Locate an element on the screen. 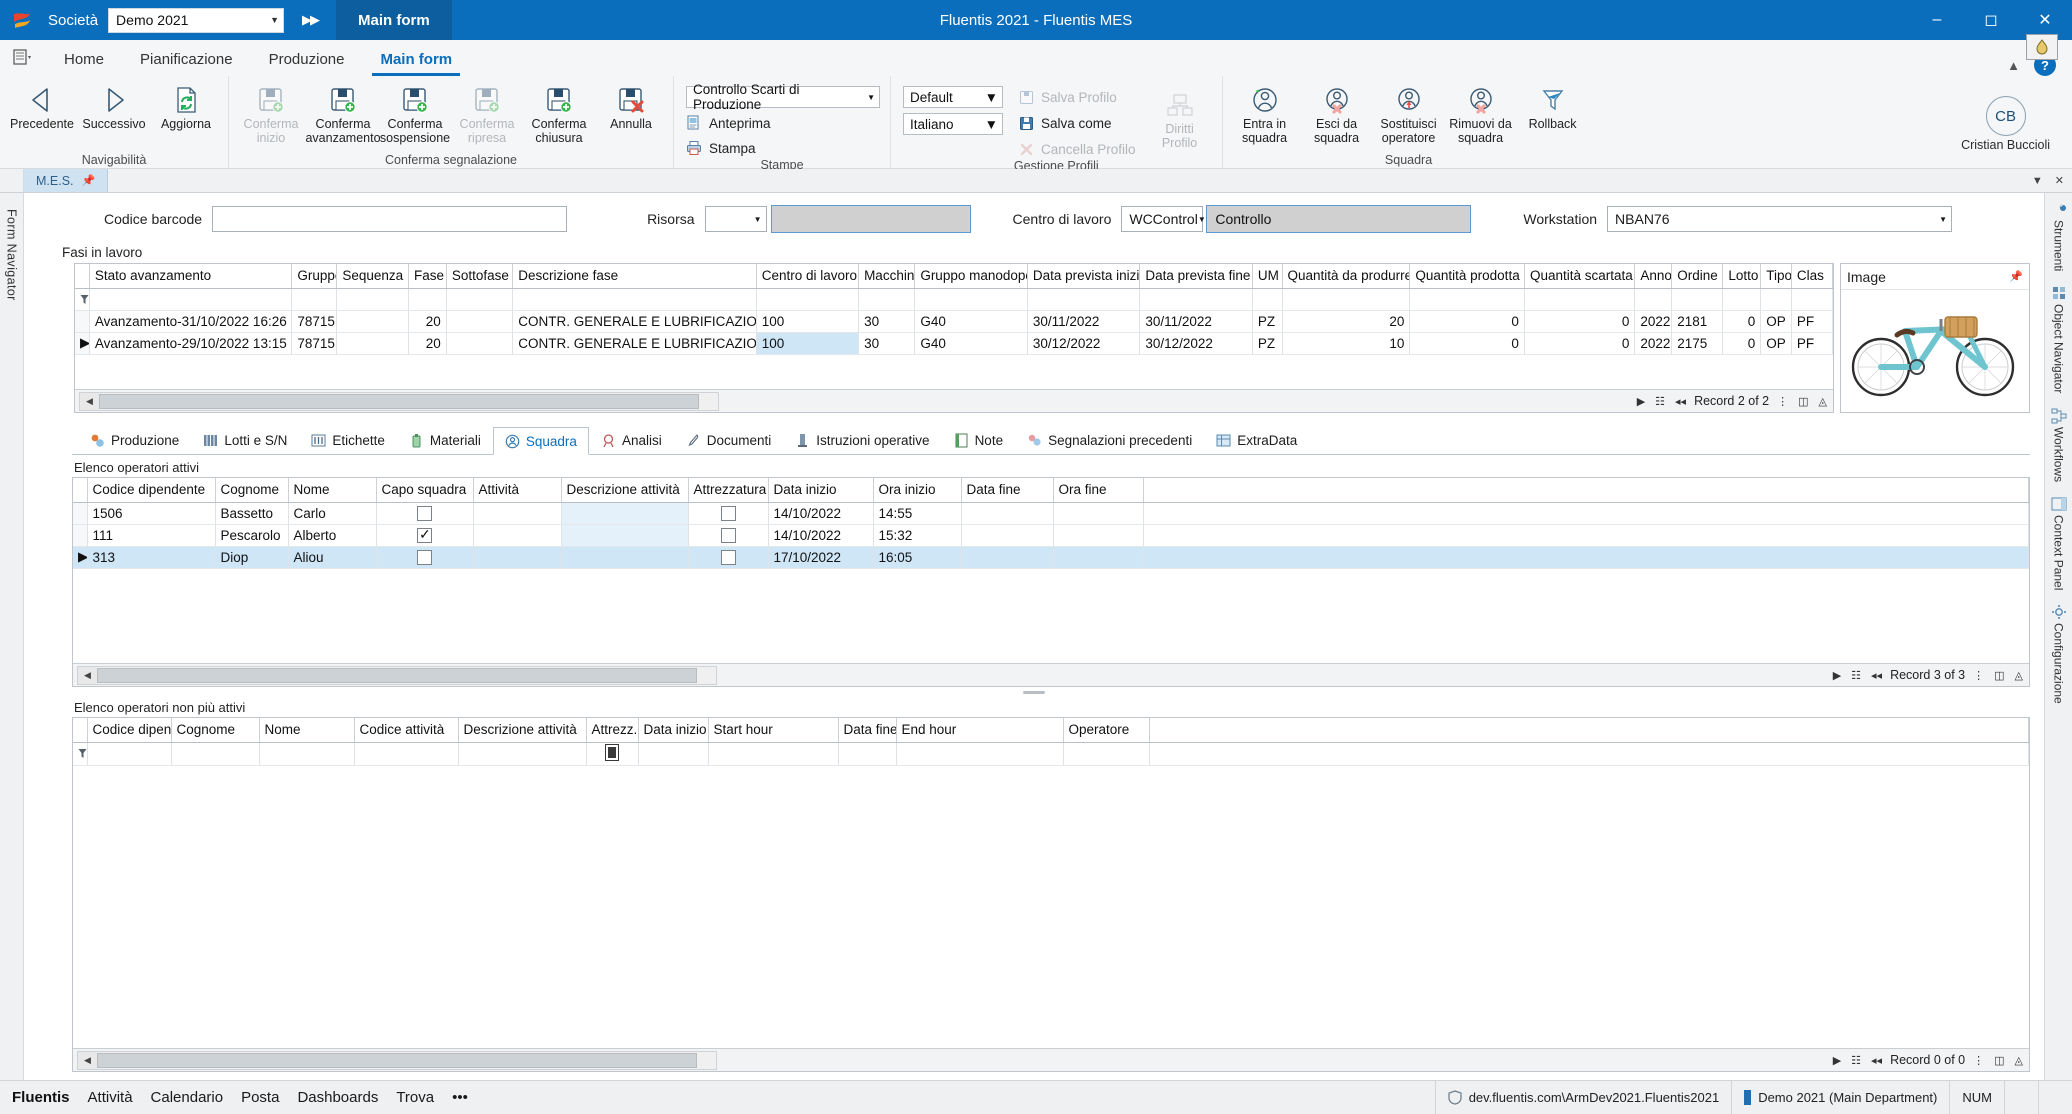  tristate-checkbox is located at coordinates (612, 752).